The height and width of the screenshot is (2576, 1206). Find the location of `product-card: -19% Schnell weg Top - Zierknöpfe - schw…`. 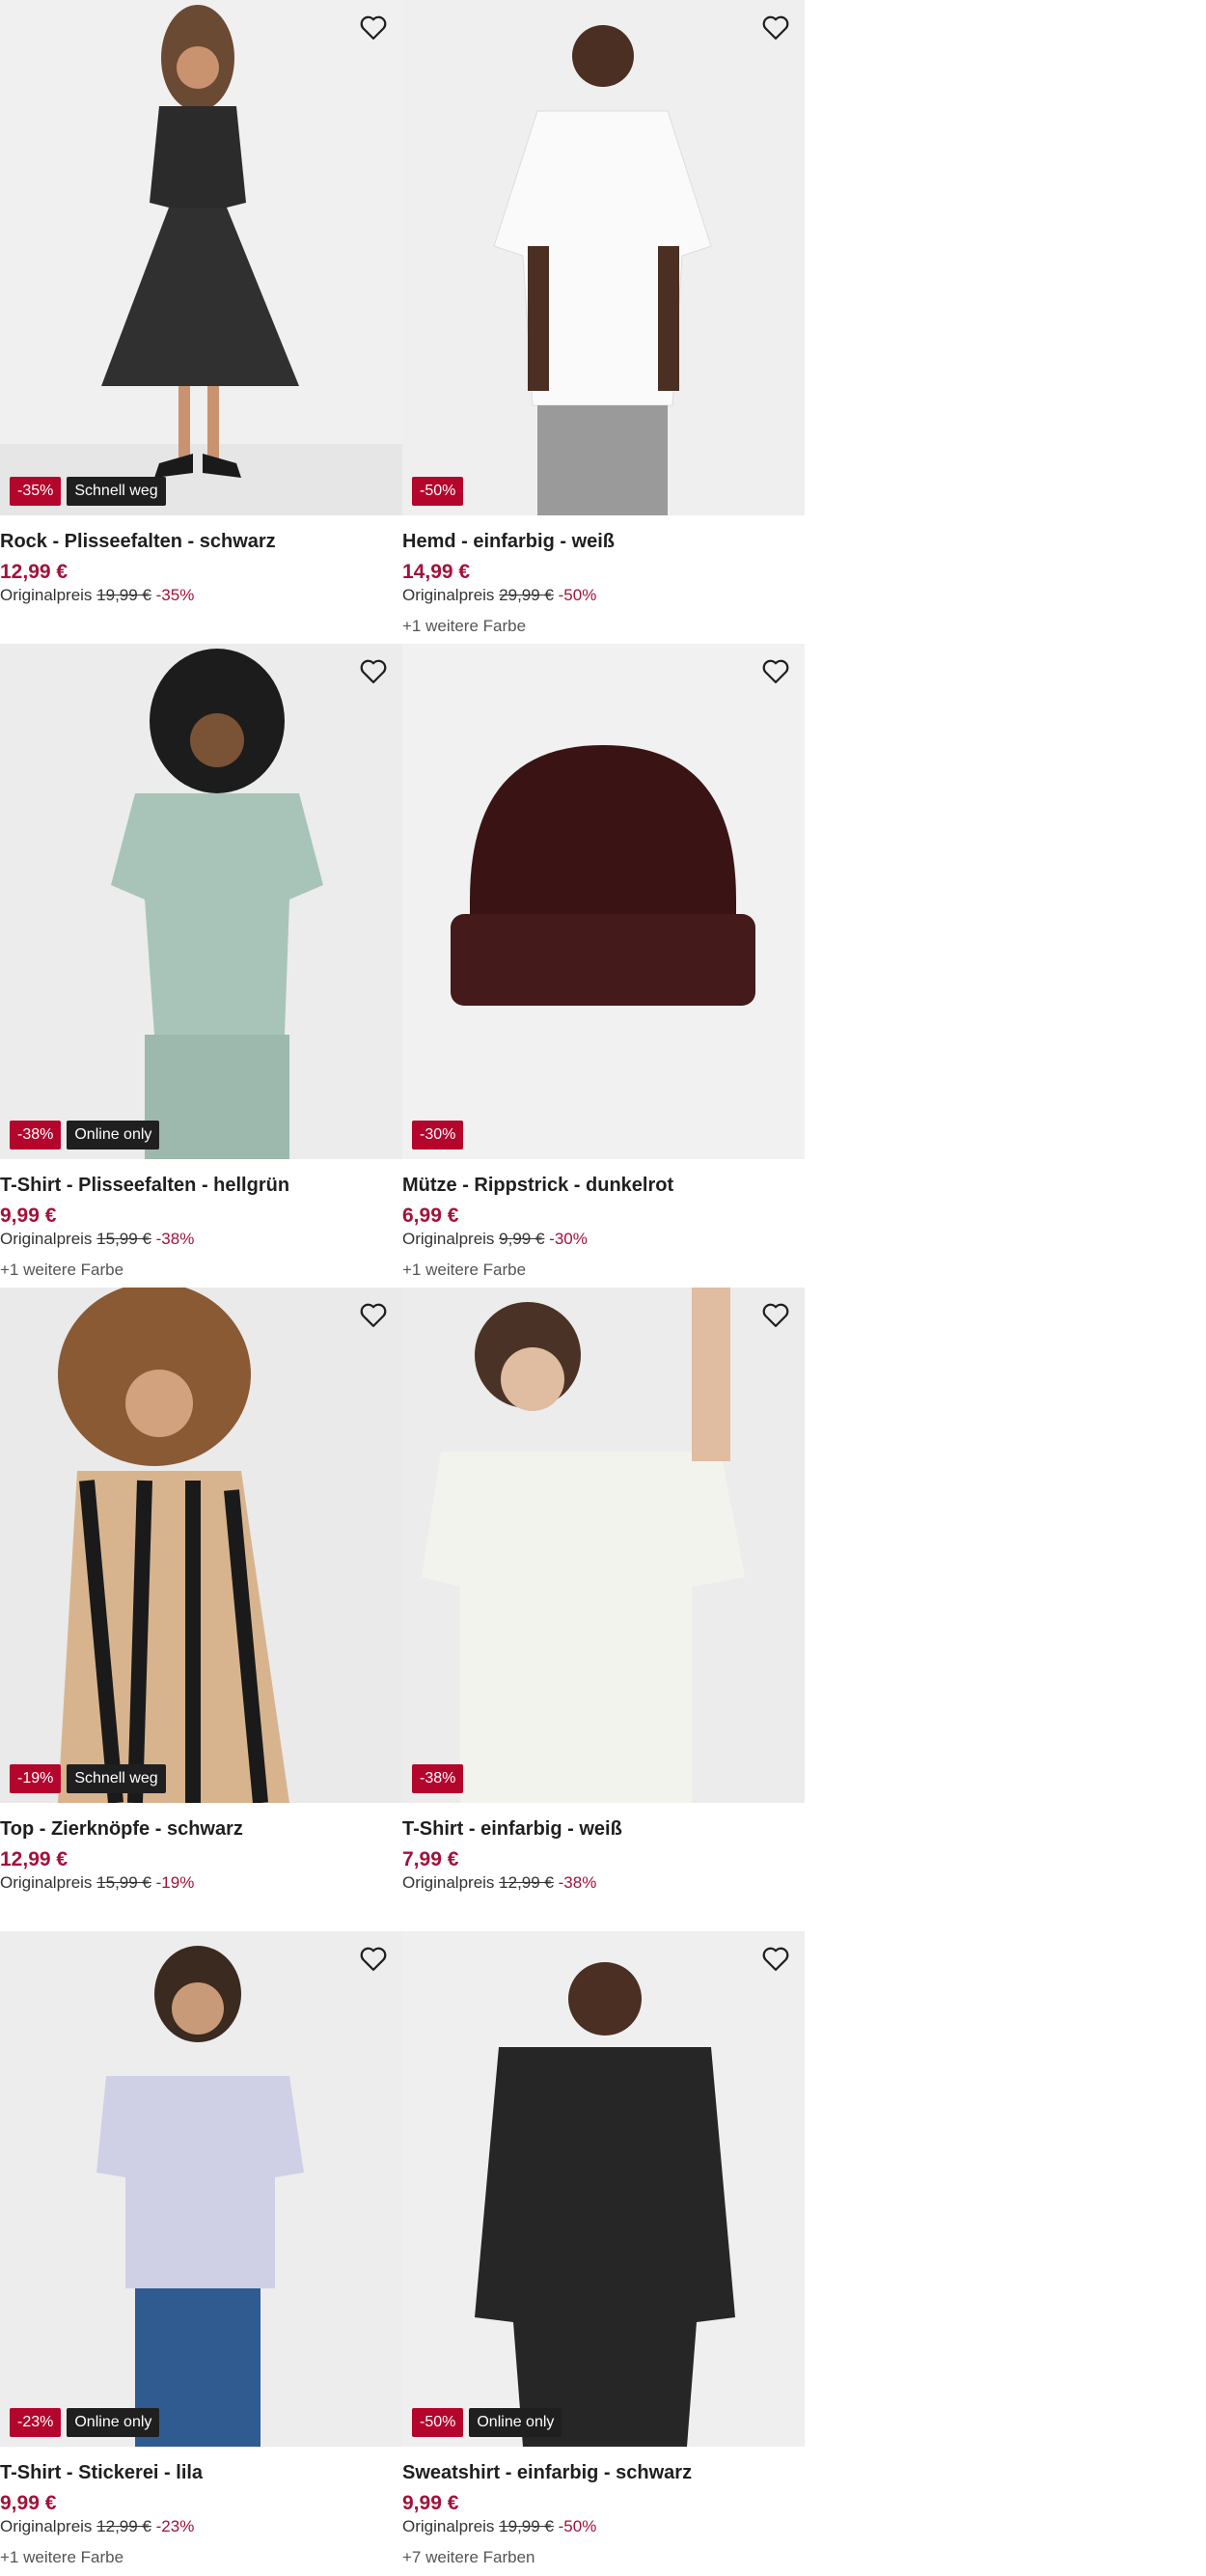

product-card: -19% Schnell weg Top - Zierknöpfe - schw… is located at coordinates (201, 1609).